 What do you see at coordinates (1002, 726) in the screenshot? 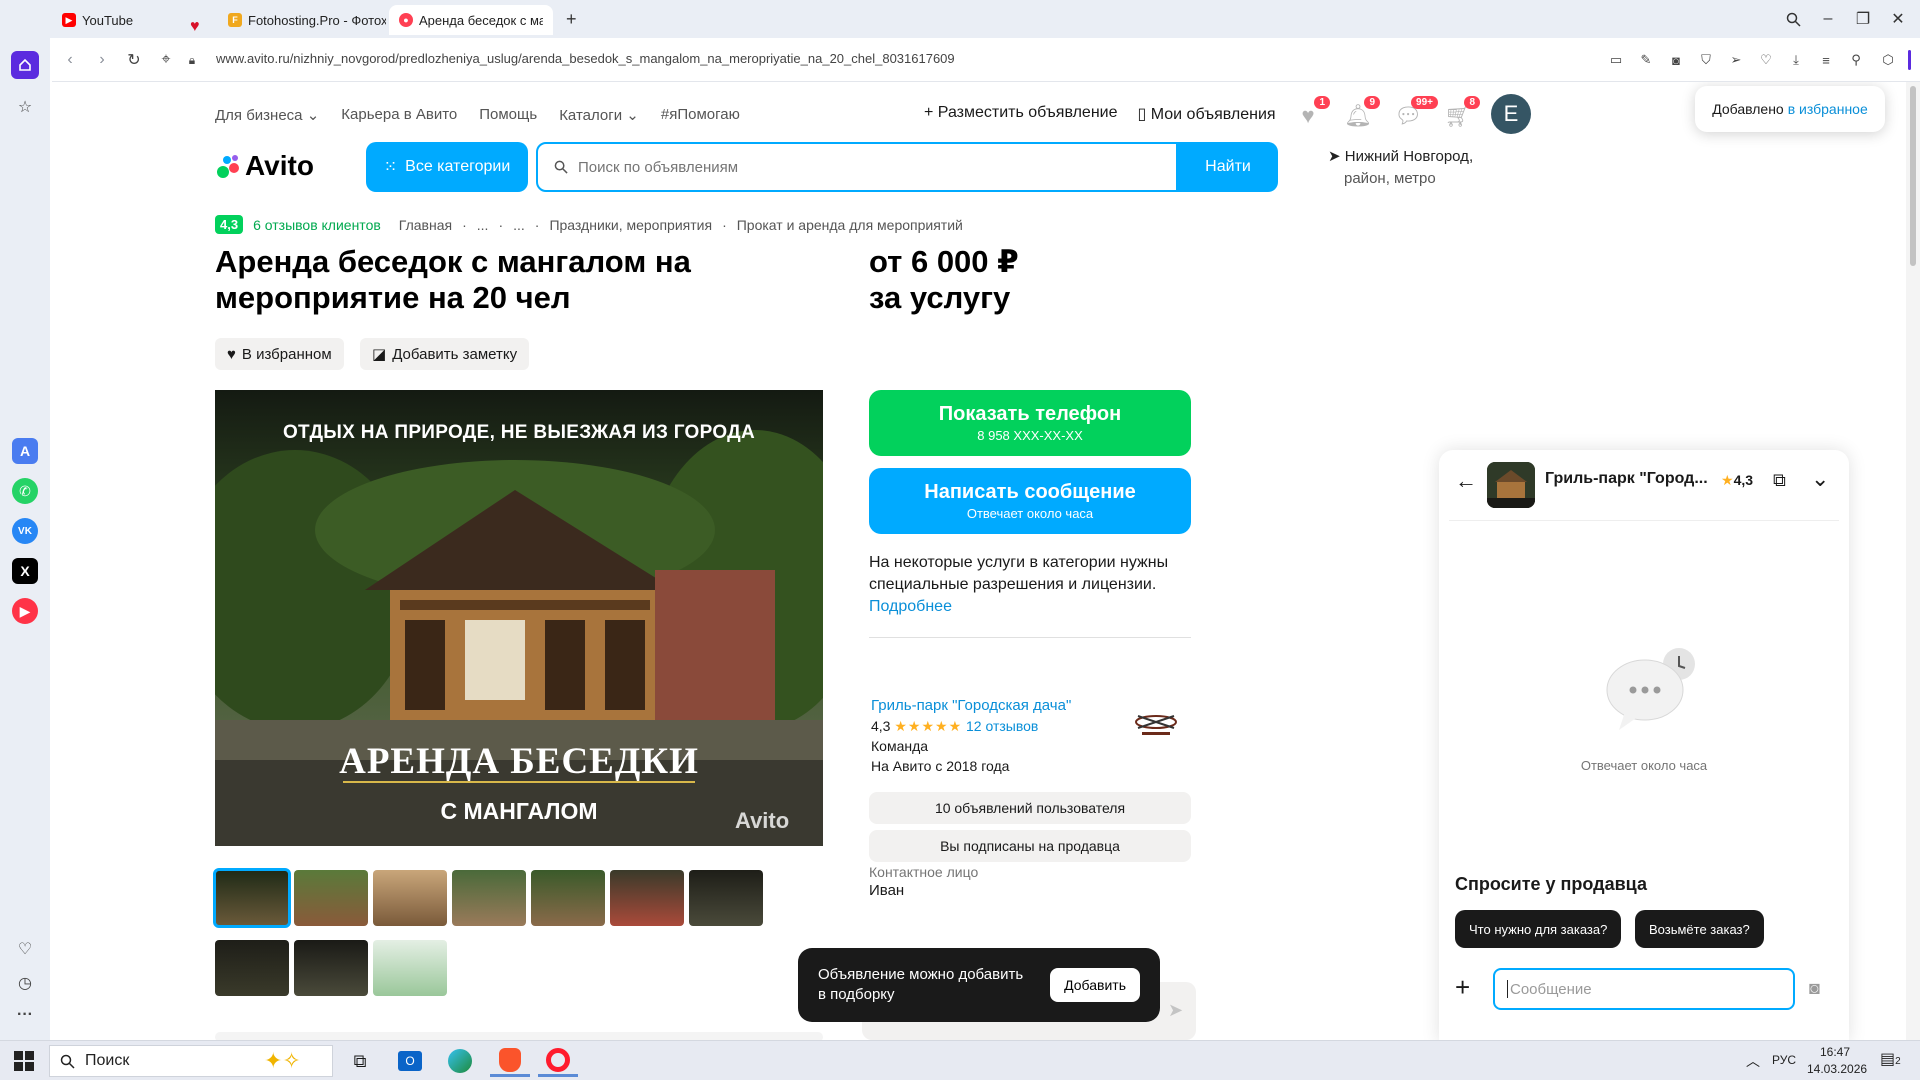
I see `seller-reviews-link: 12 отзывов` at bounding box center [1002, 726].